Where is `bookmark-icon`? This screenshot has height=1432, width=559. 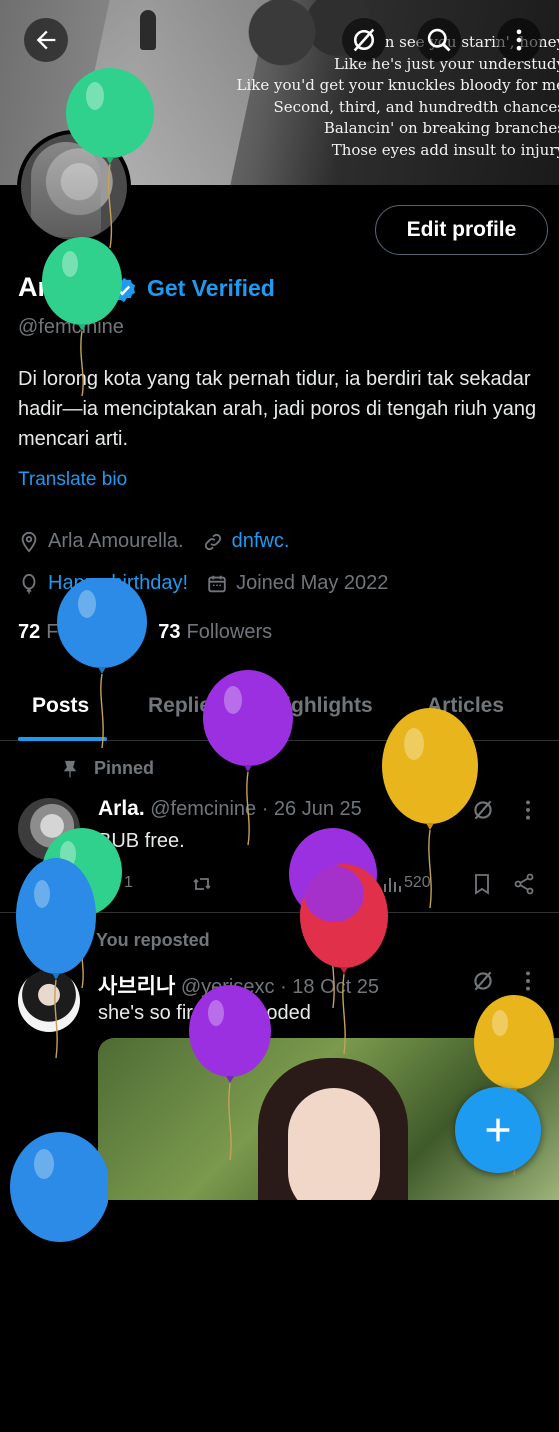
bookmark-icon is located at coordinates (482, 884).